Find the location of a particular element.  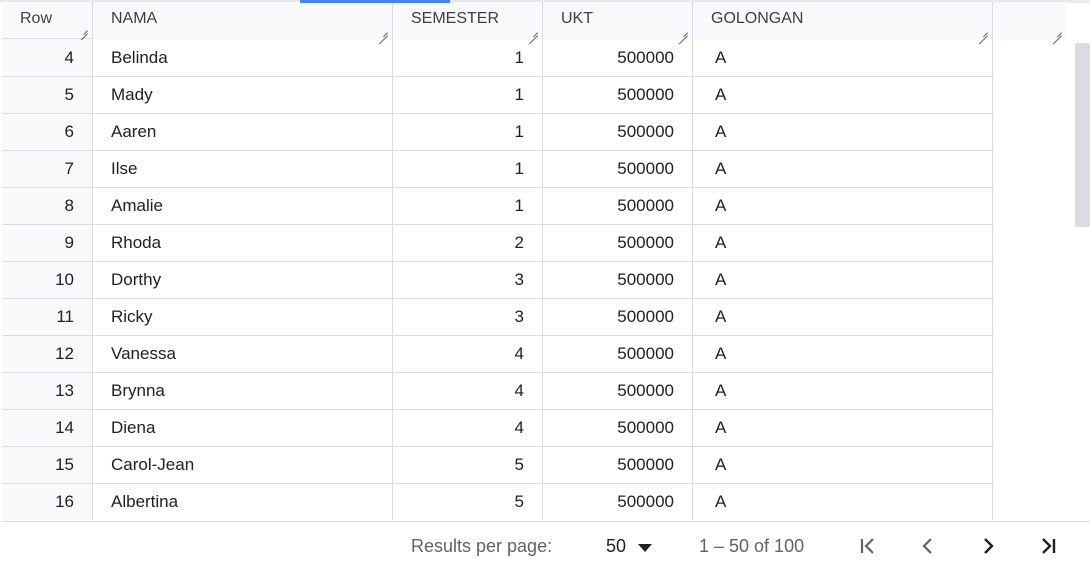

table-row: 5 Mady 1 500000 A is located at coordinates (498, 95).